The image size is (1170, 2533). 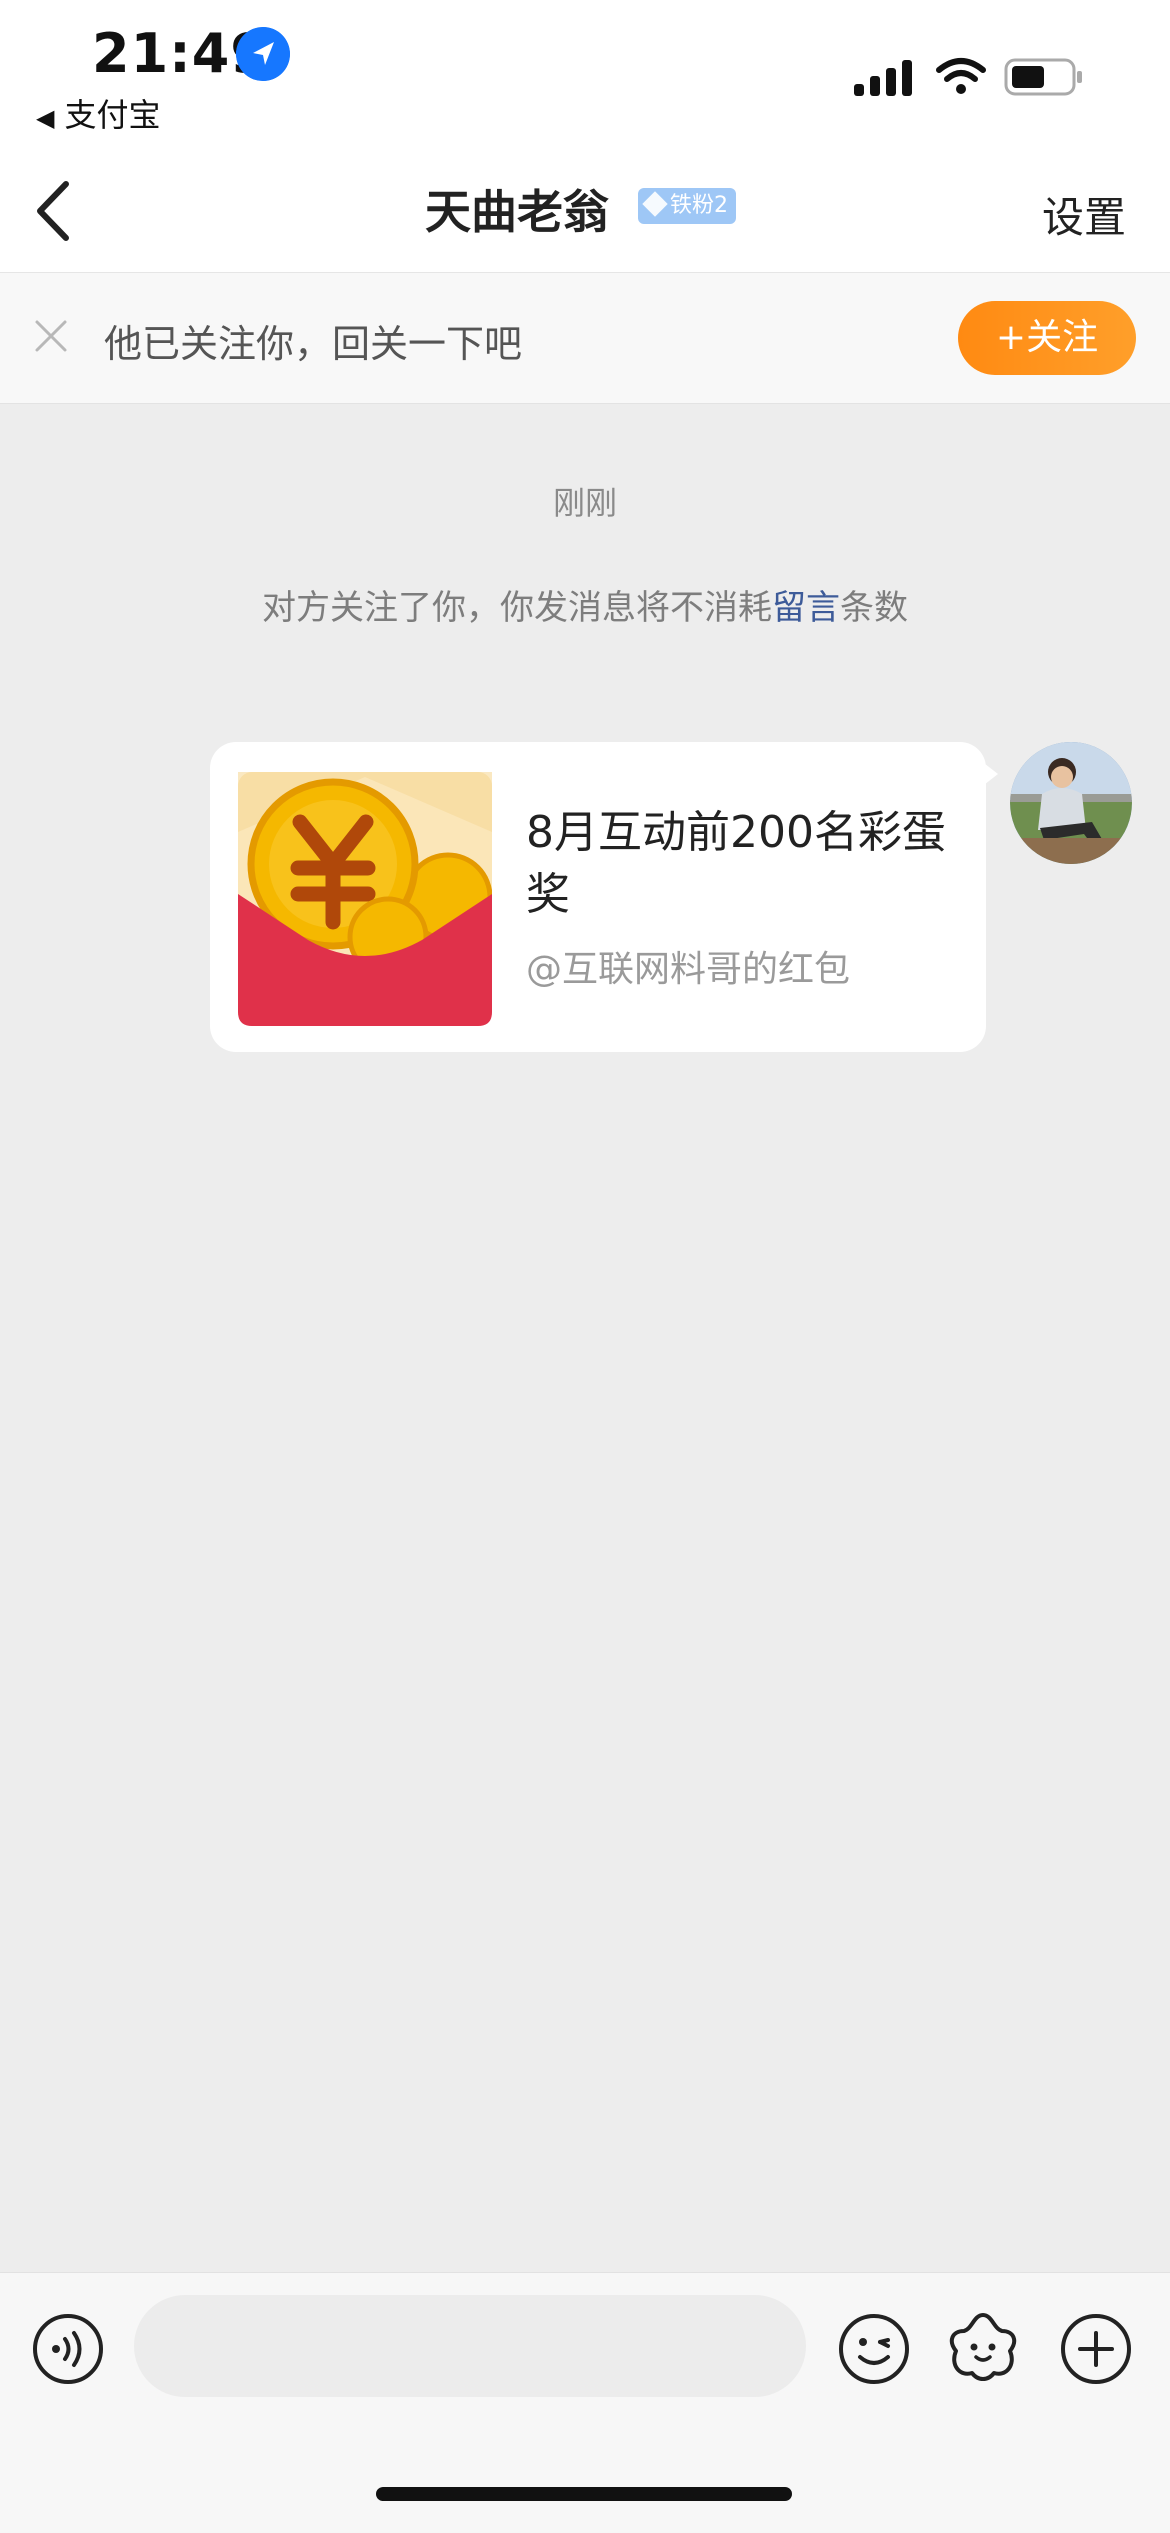 I want to click on system-message: 对方关注了你，你发消息将不消耗留言条数, so click(x=585, y=604).